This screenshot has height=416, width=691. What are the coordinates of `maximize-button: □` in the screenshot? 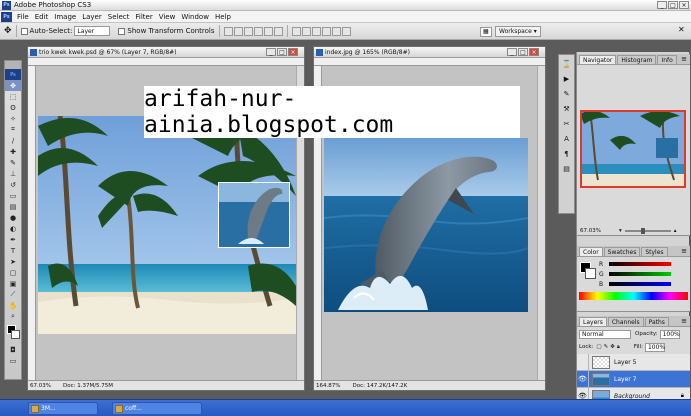 It's located at (673, 5).